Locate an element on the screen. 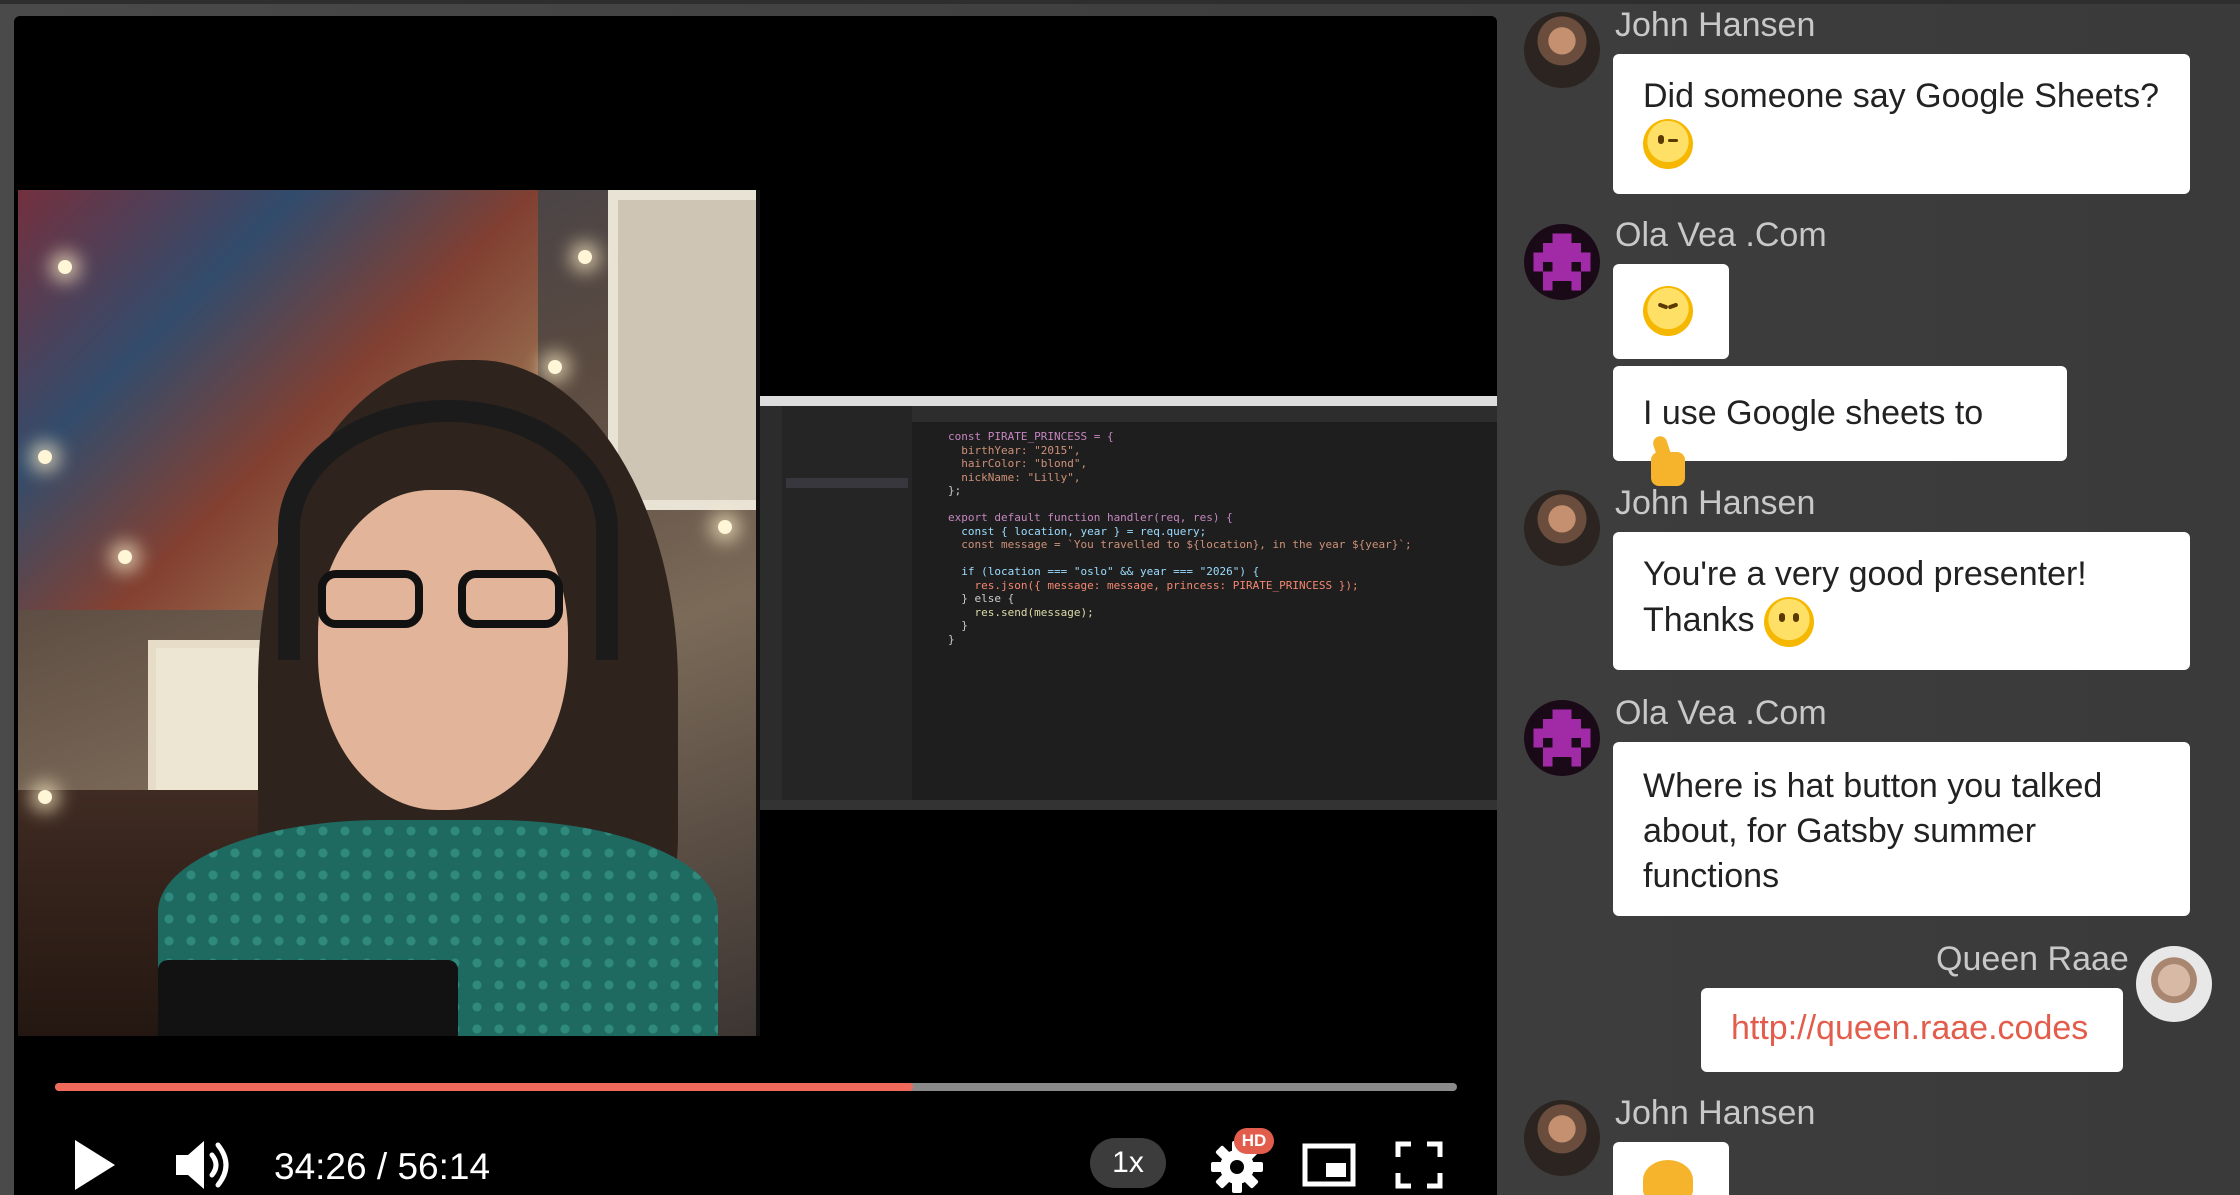 This screenshot has width=2240, height=1195. editor-tabs is located at coordinates (1204, 414).